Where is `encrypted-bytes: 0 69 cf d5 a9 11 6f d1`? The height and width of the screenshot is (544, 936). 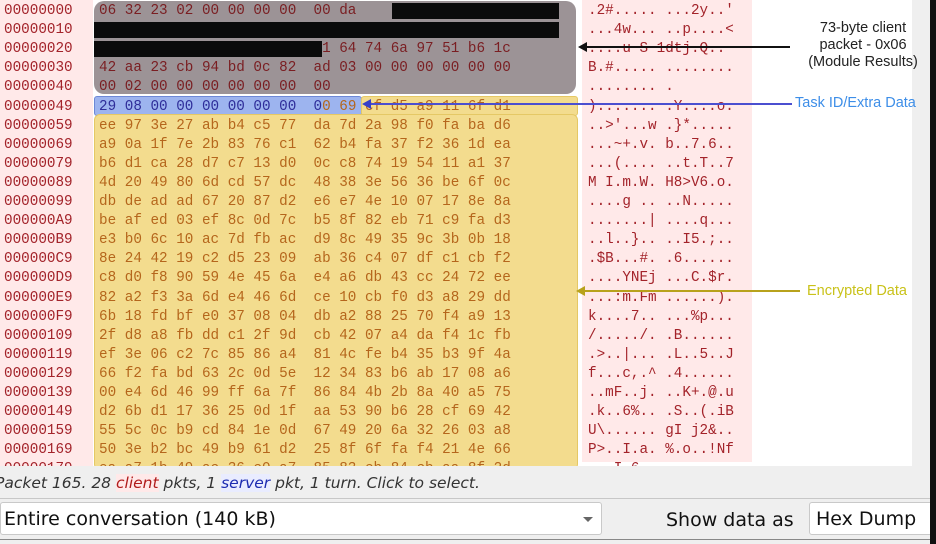
encrypted-bytes: 0 69 cf d5 a9 11 6f d1 is located at coordinates (416, 106).